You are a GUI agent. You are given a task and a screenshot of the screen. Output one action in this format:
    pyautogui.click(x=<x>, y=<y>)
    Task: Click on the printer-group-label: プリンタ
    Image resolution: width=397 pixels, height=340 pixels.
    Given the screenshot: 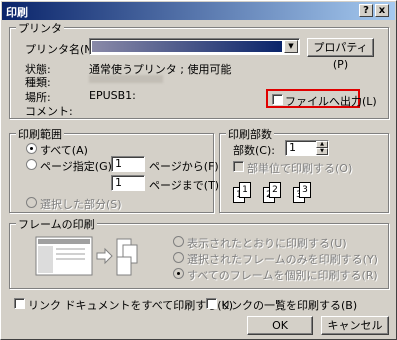 What is the action you would take?
    pyautogui.click(x=40, y=28)
    